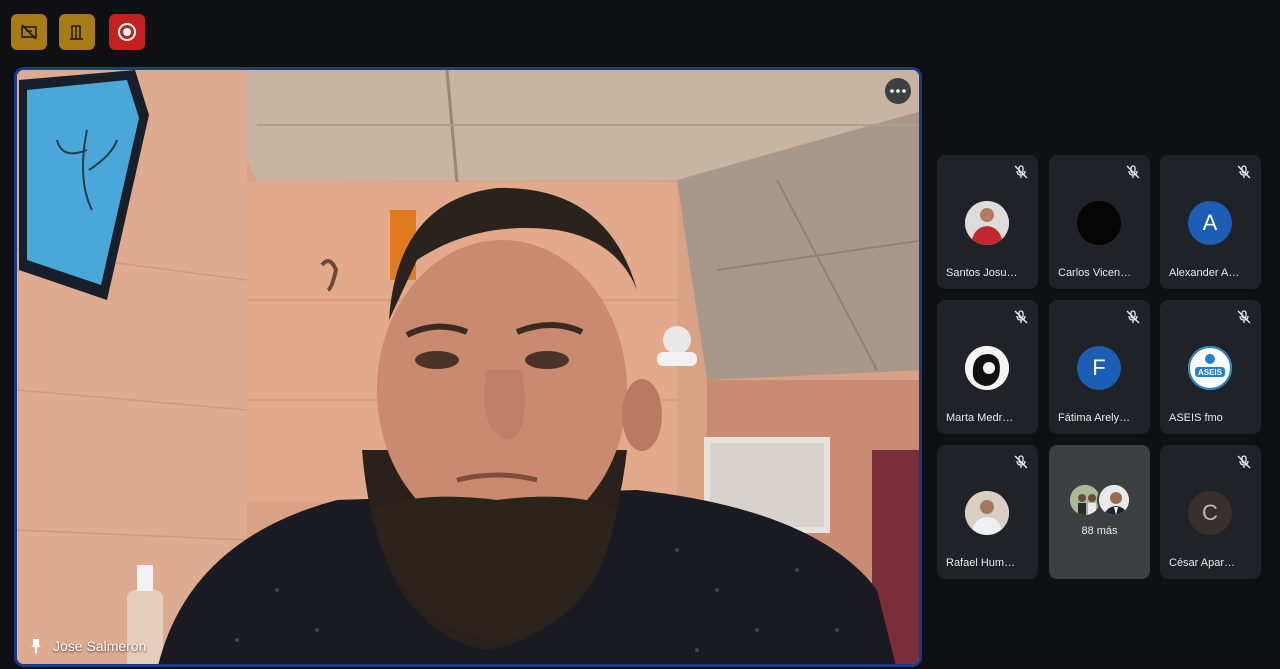  I want to click on top-toolbar, so click(640, 33).